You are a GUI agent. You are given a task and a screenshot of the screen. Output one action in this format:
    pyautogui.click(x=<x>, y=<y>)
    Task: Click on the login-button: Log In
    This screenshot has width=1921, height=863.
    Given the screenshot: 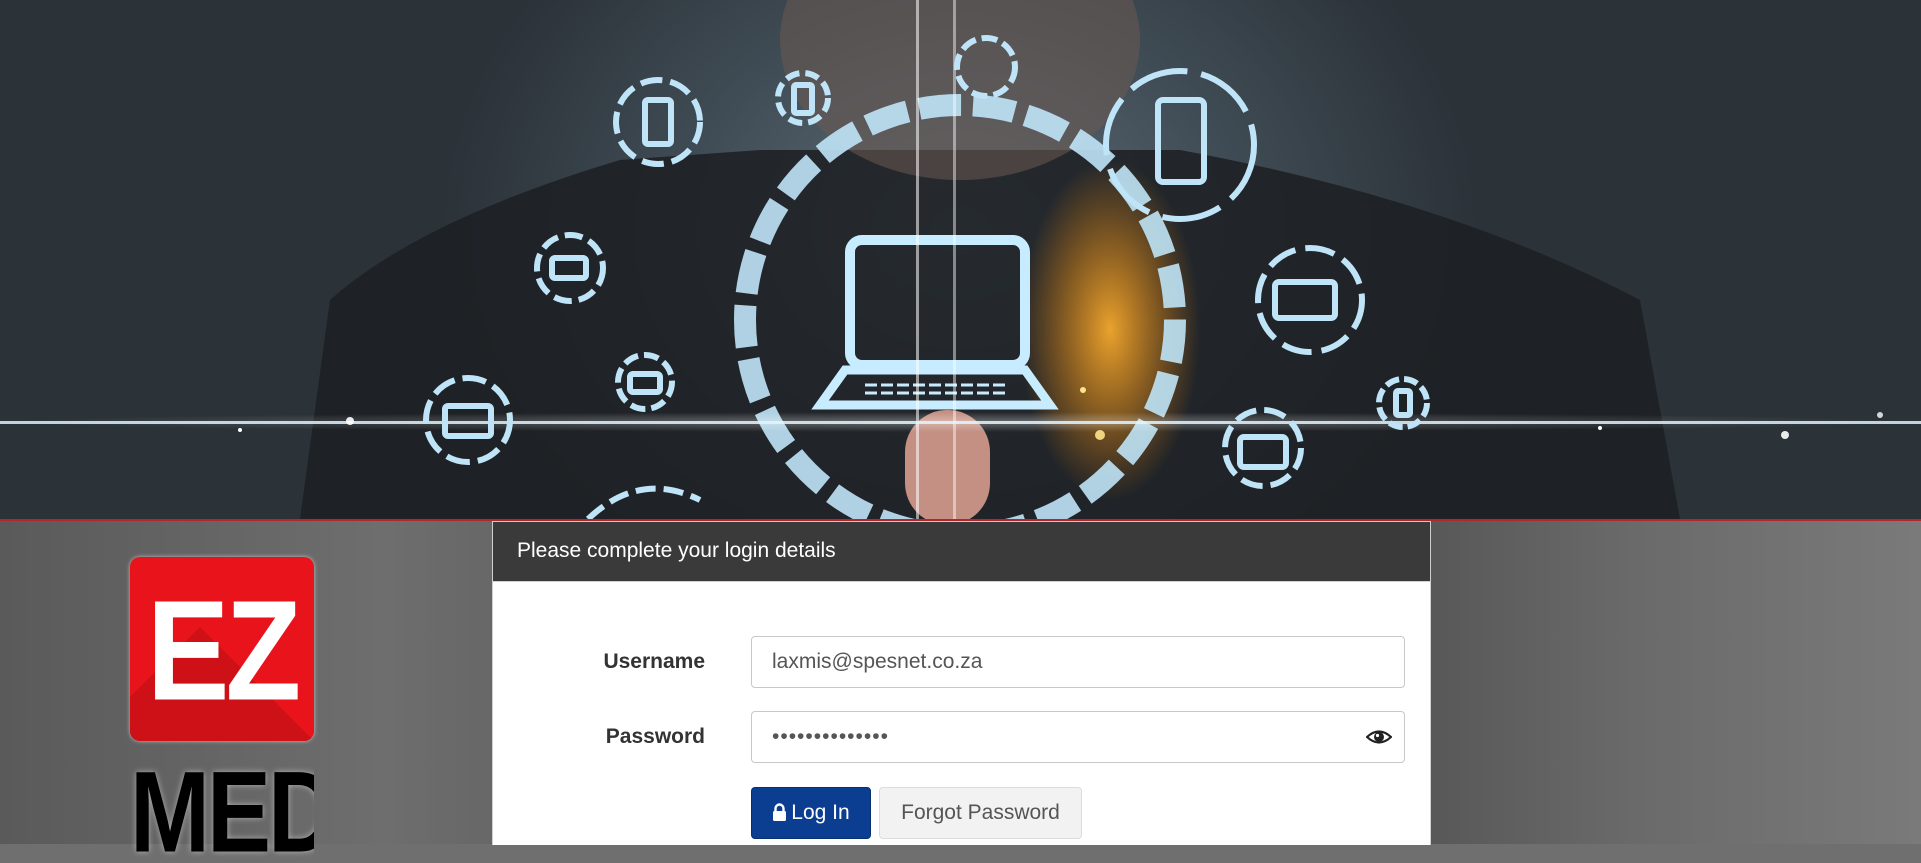 What is the action you would take?
    pyautogui.click(x=811, y=813)
    